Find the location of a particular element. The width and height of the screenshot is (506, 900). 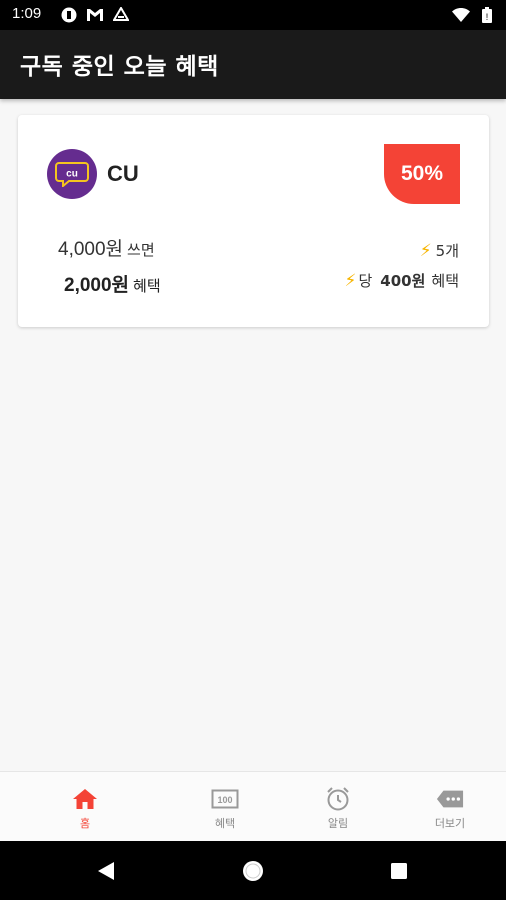

spend-amount: 4,000원 is located at coordinates (91, 249).